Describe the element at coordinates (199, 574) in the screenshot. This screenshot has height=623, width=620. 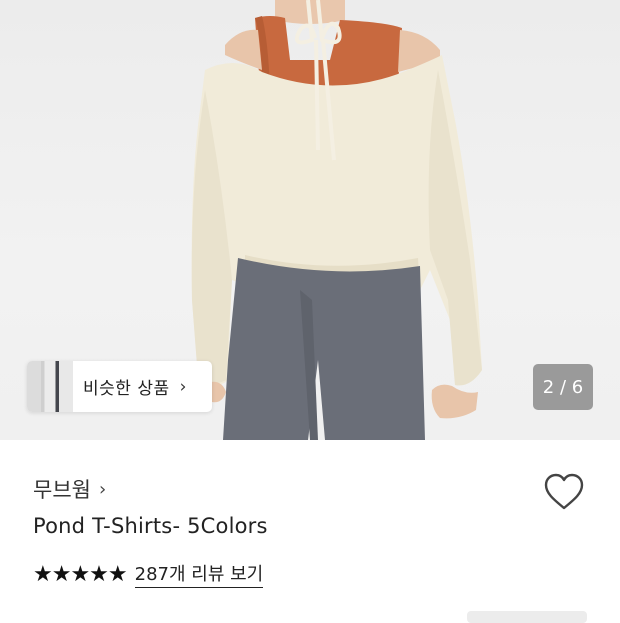
I see `reviews-link: 287개 리뷰 보기` at that location.